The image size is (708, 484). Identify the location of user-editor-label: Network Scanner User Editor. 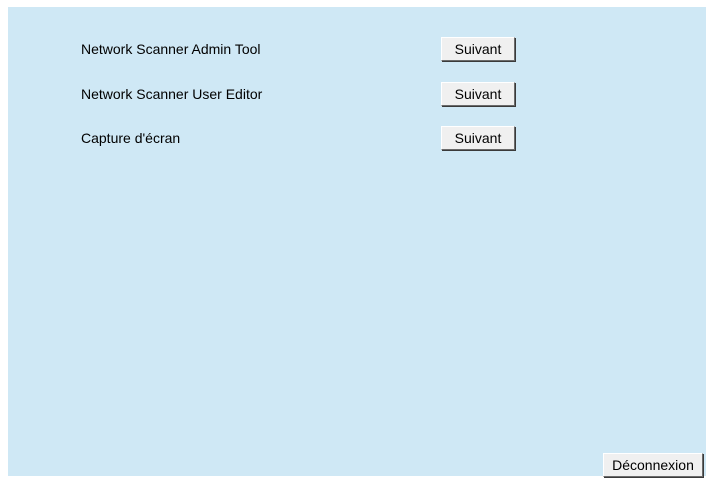
(172, 94).